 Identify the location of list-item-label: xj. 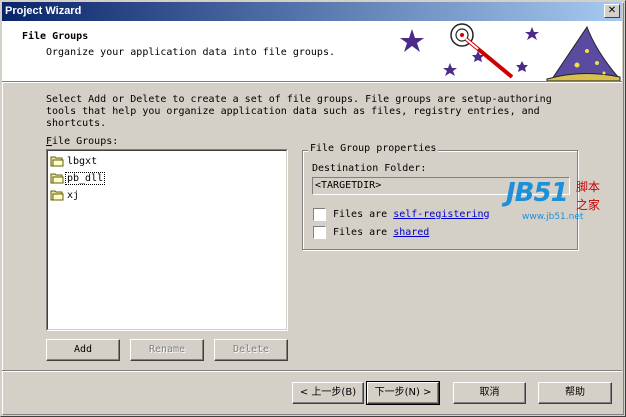
(73, 195).